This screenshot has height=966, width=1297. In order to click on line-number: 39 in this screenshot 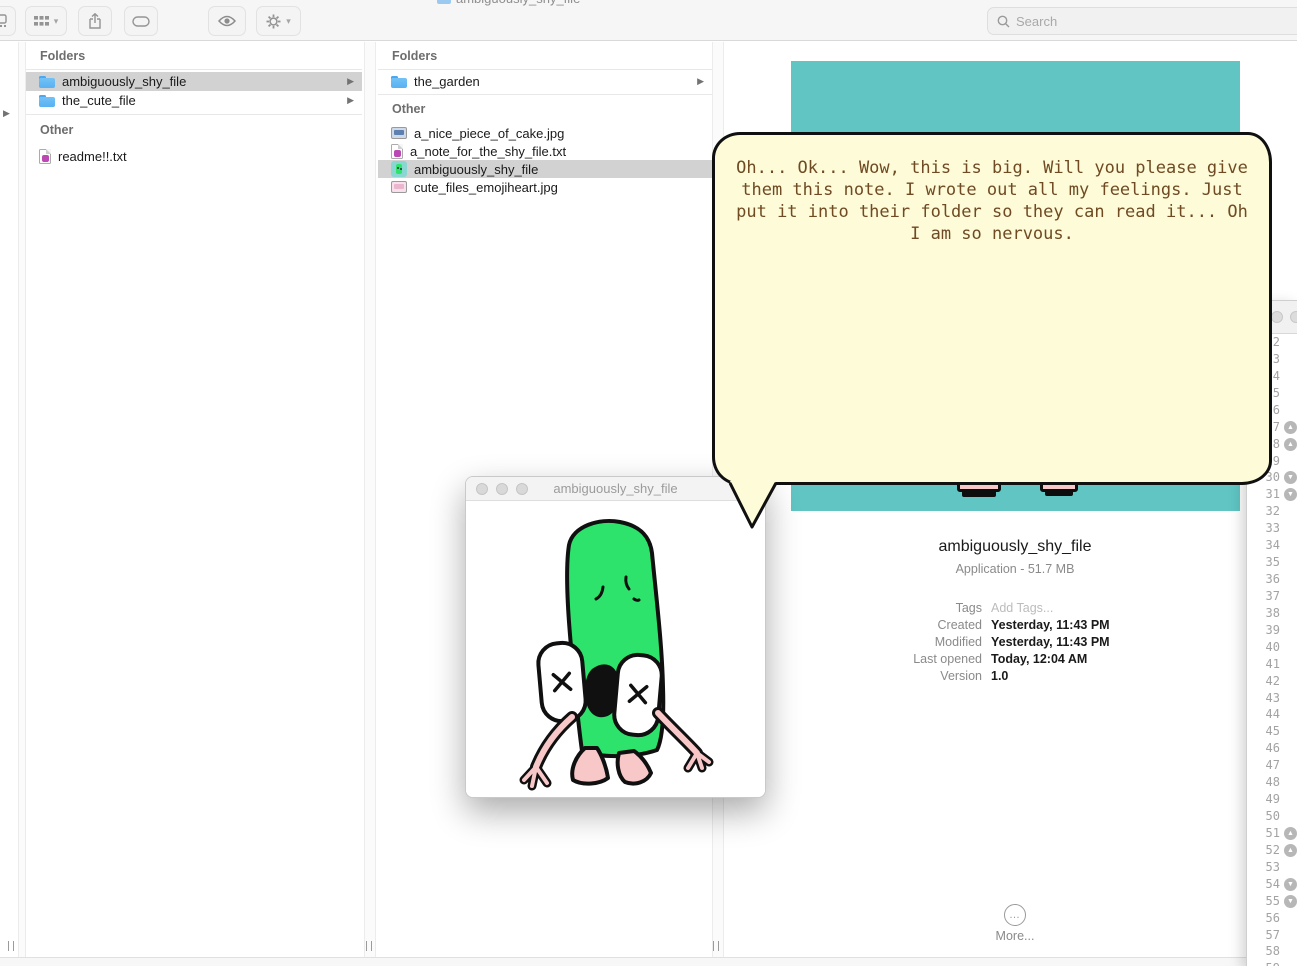, I will do `click(1272, 629)`.